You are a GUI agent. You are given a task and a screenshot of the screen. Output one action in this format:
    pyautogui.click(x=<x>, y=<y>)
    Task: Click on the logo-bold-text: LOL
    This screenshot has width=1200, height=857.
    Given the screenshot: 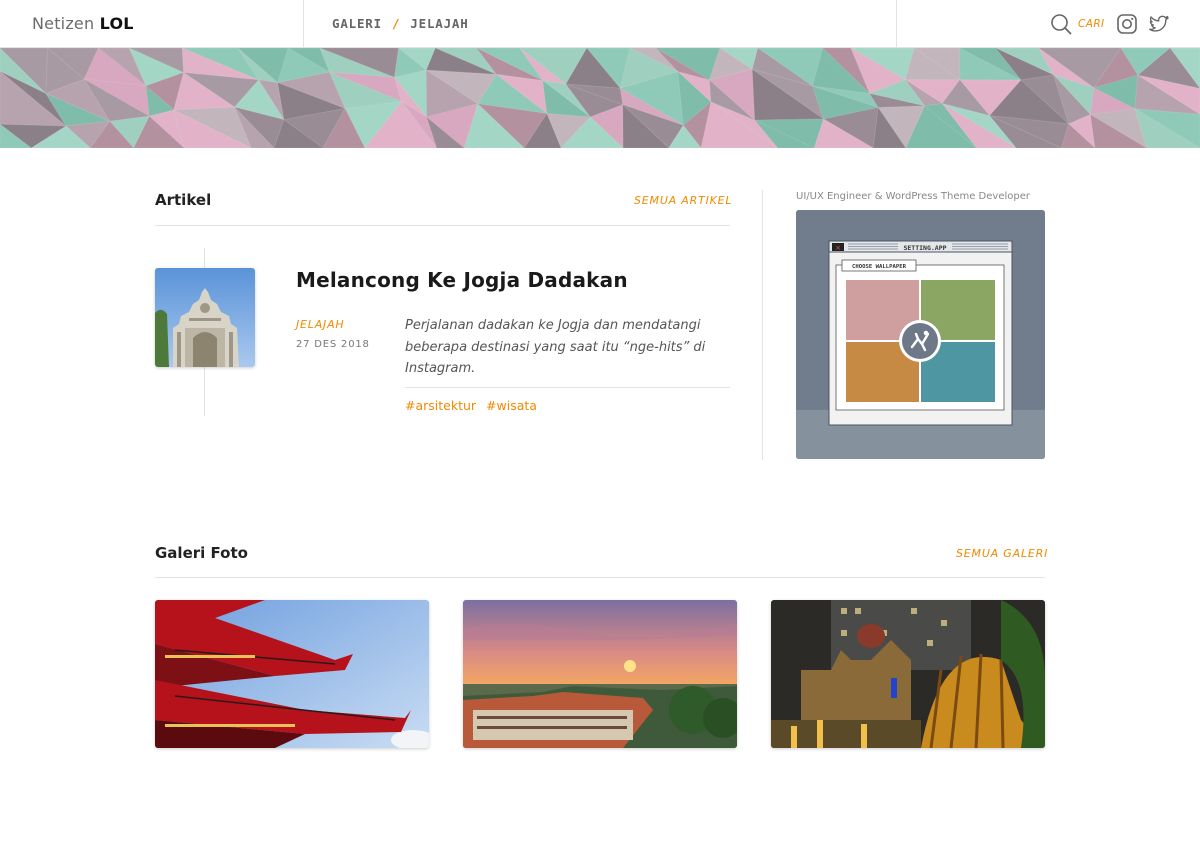 What is the action you would take?
    pyautogui.click(x=116, y=23)
    